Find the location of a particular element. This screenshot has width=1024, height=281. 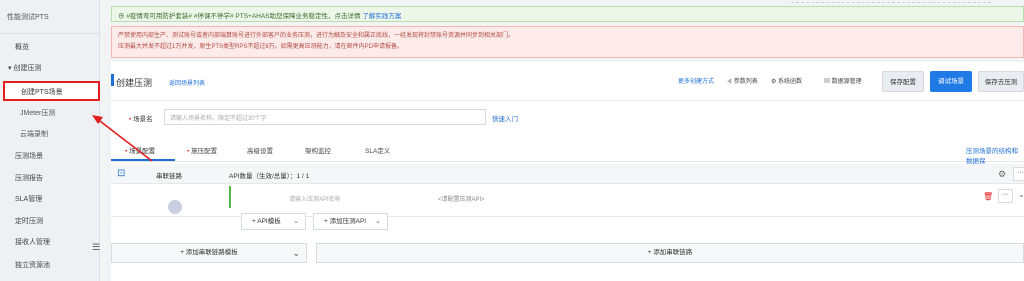

add-chain-template-button: + 添加串联链路模板 ⌄ is located at coordinates (209, 253).